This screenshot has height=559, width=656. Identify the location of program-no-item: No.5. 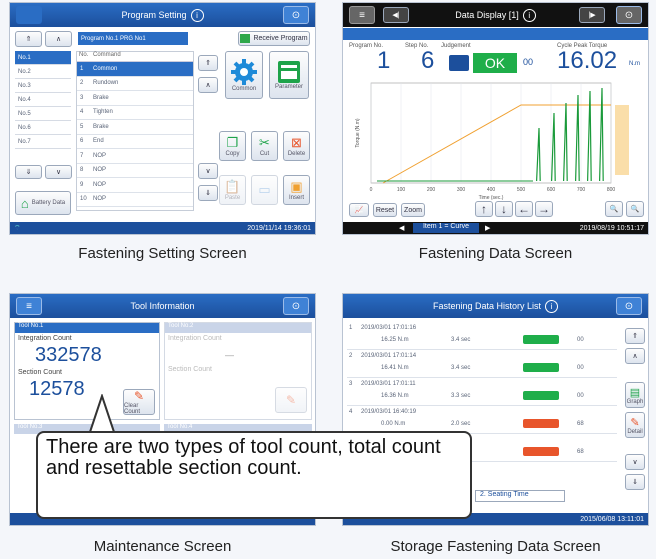
(43, 114).